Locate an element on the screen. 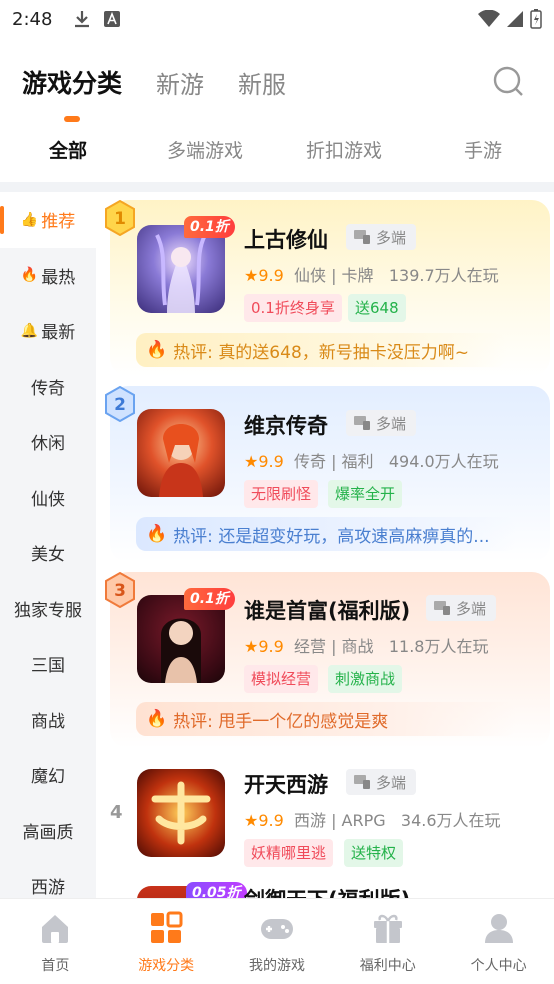 The width and height of the screenshot is (554, 984). svg-text: 2 is located at coordinates (120, 405).